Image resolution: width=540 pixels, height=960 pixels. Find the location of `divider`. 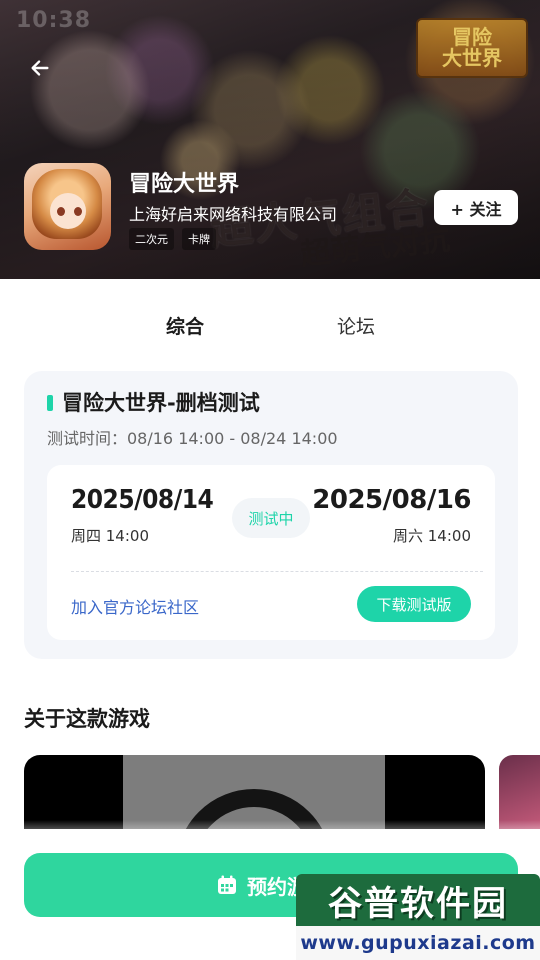

divider is located at coordinates (277, 571).